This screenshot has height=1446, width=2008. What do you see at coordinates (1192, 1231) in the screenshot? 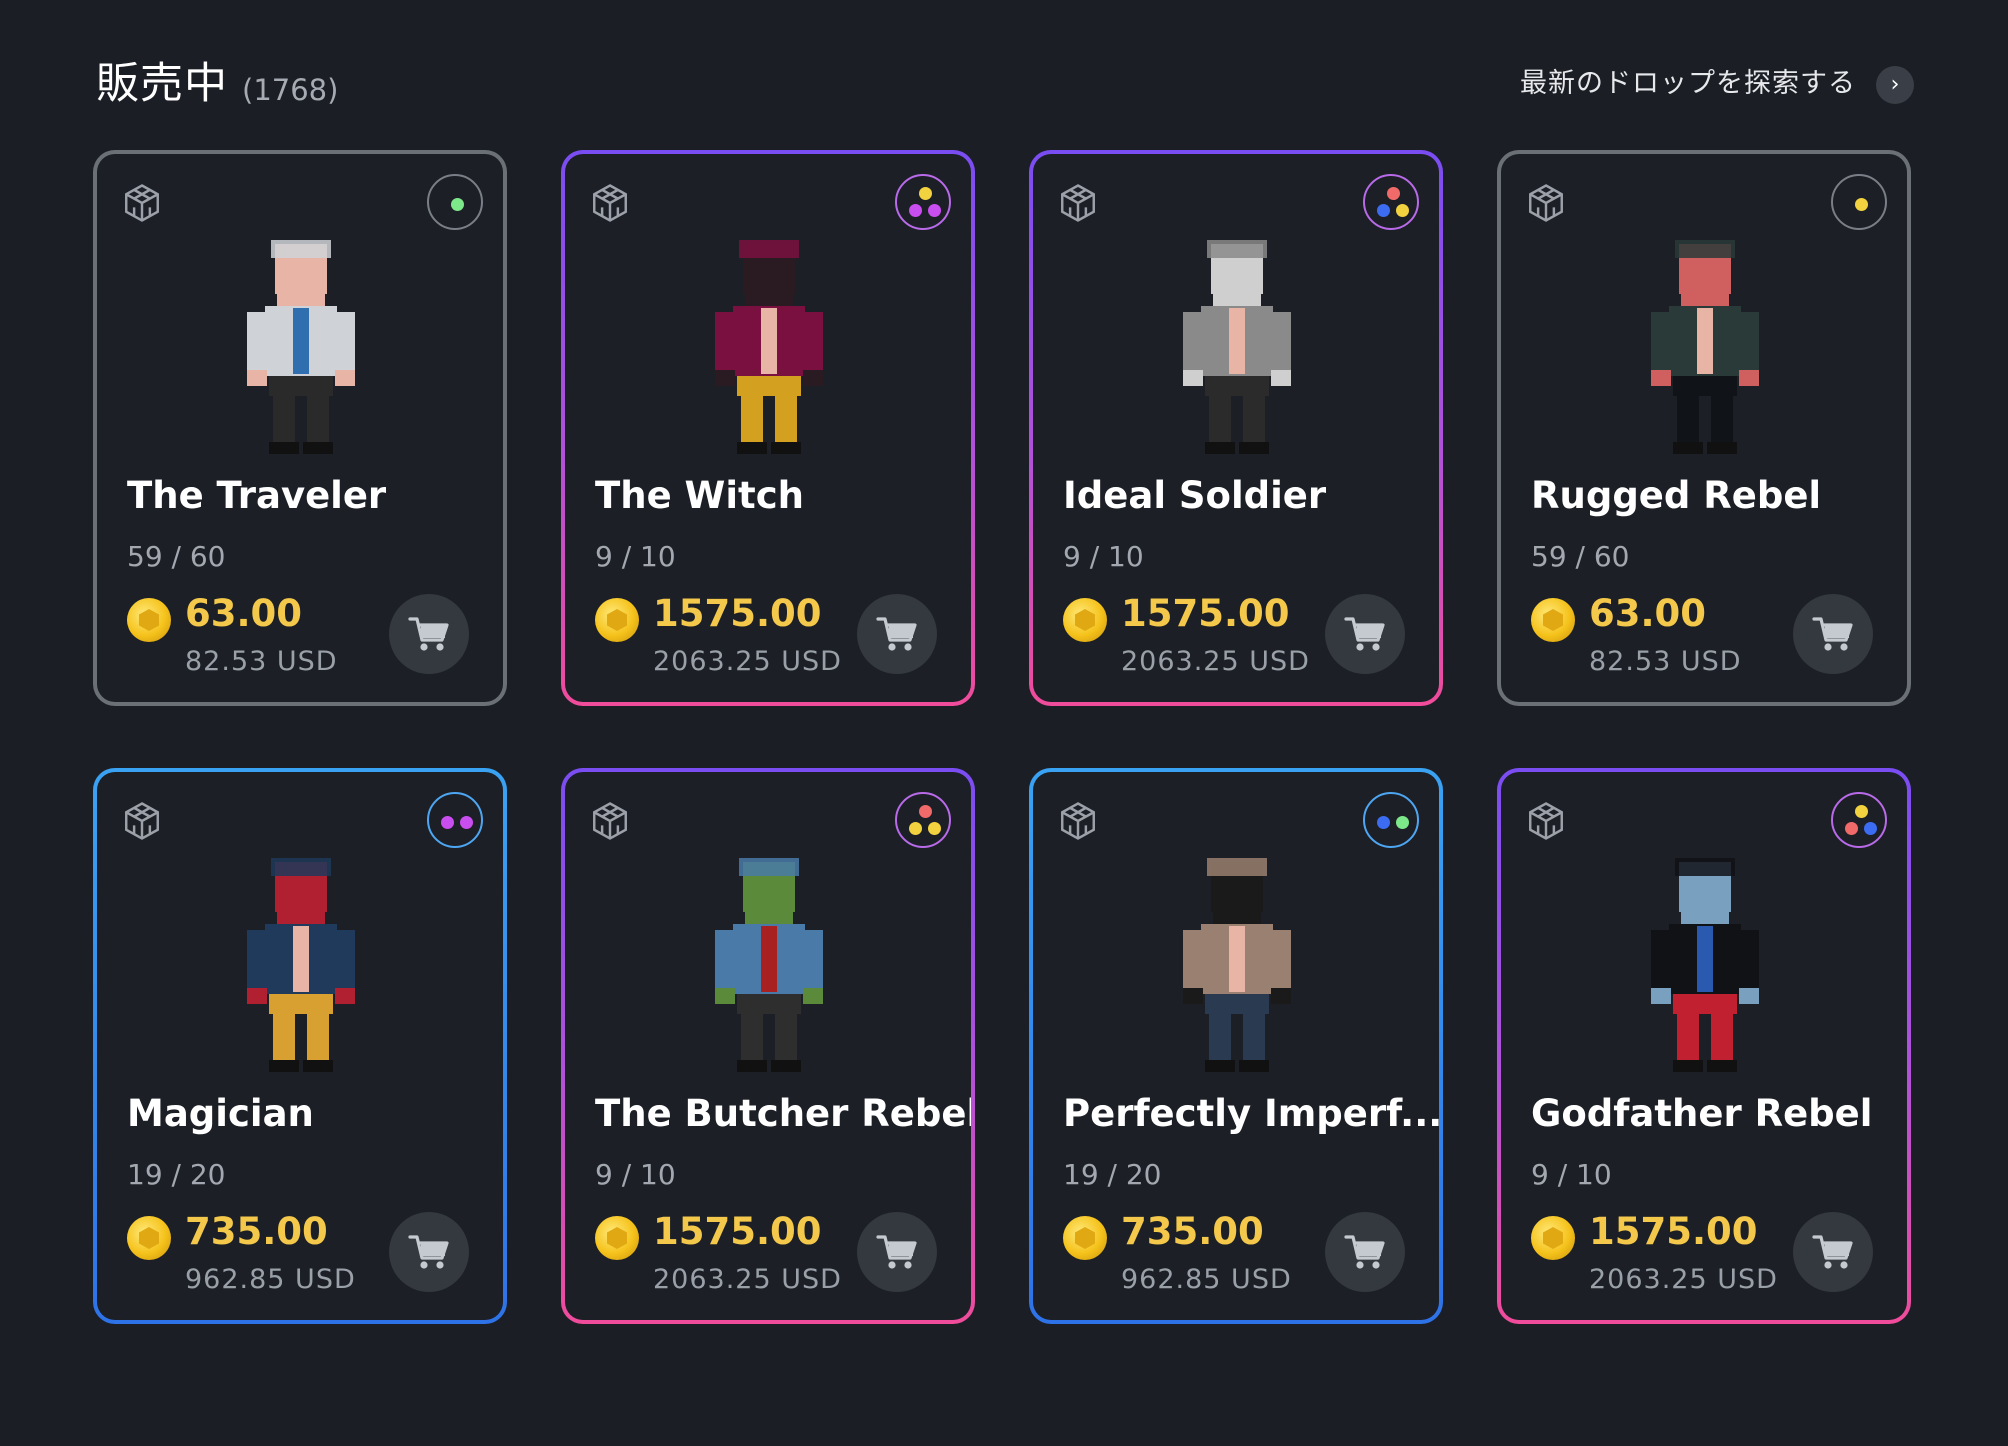
I see `price-sand: 735.00` at bounding box center [1192, 1231].